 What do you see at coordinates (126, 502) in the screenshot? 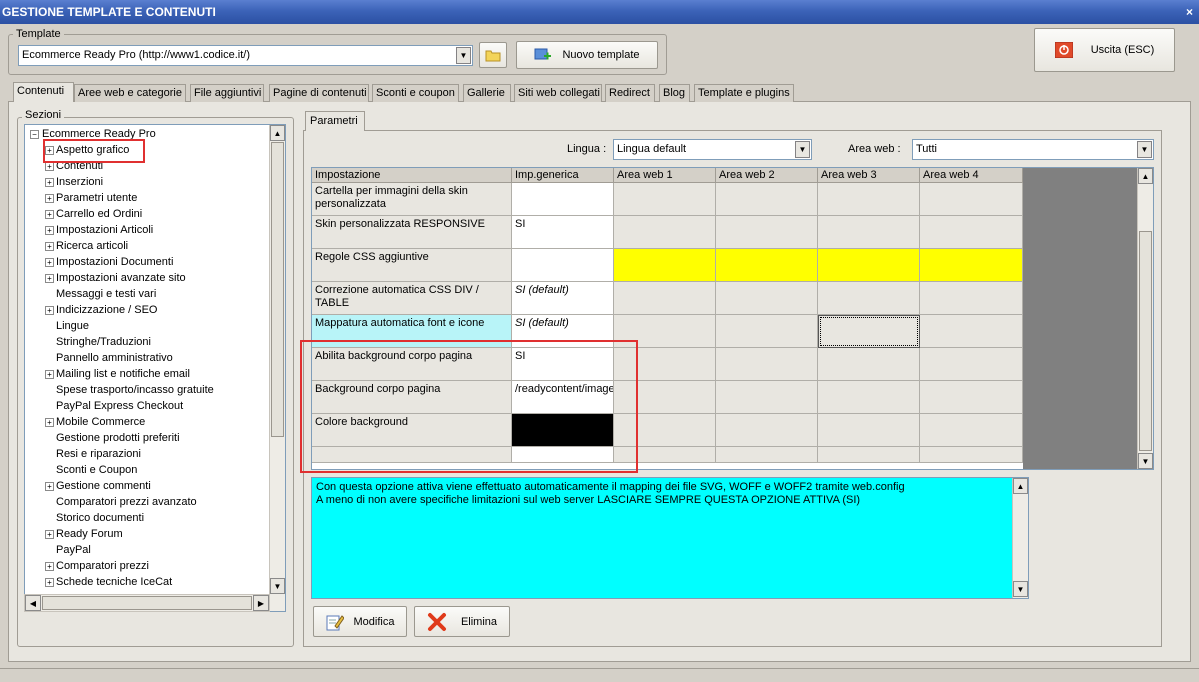
I see `tree-item: Comparatori prezzi avanzato` at bounding box center [126, 502].